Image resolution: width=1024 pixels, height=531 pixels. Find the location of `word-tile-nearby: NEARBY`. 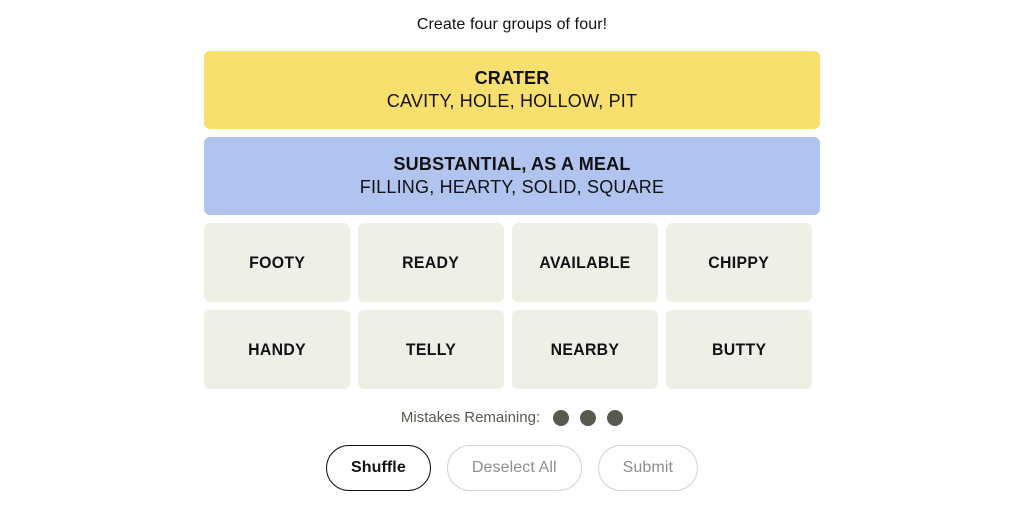

word-tile-nearby: NEARBY is located at coordinates (585, 349).